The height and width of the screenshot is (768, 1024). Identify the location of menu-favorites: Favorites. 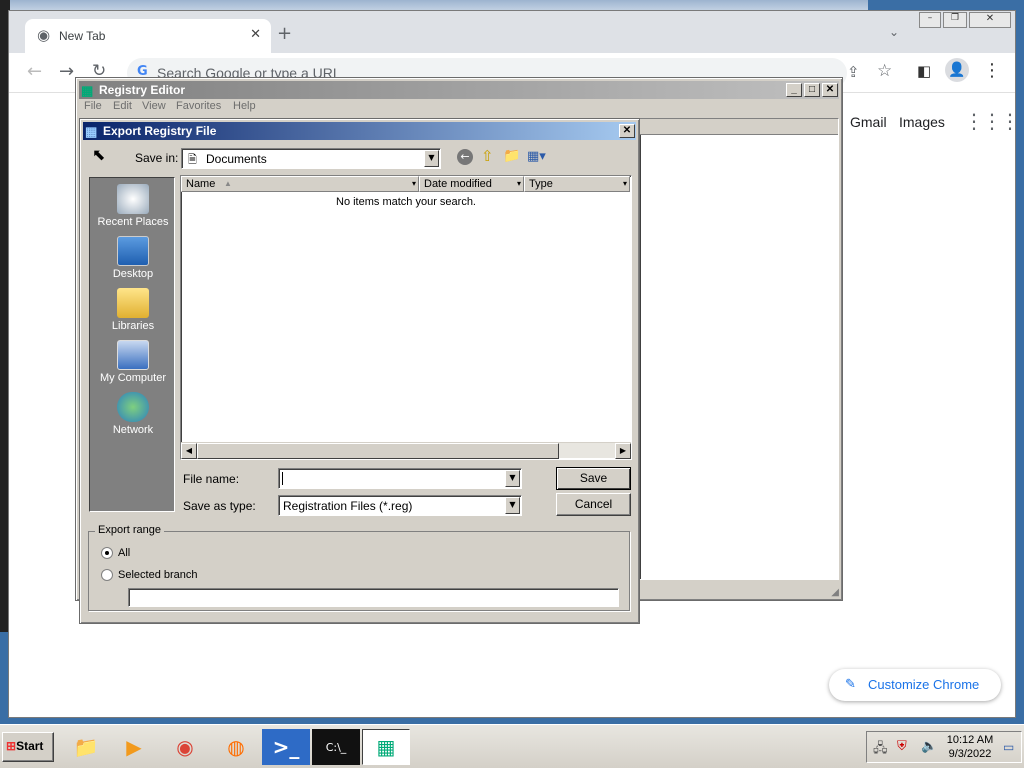
(198, 106).